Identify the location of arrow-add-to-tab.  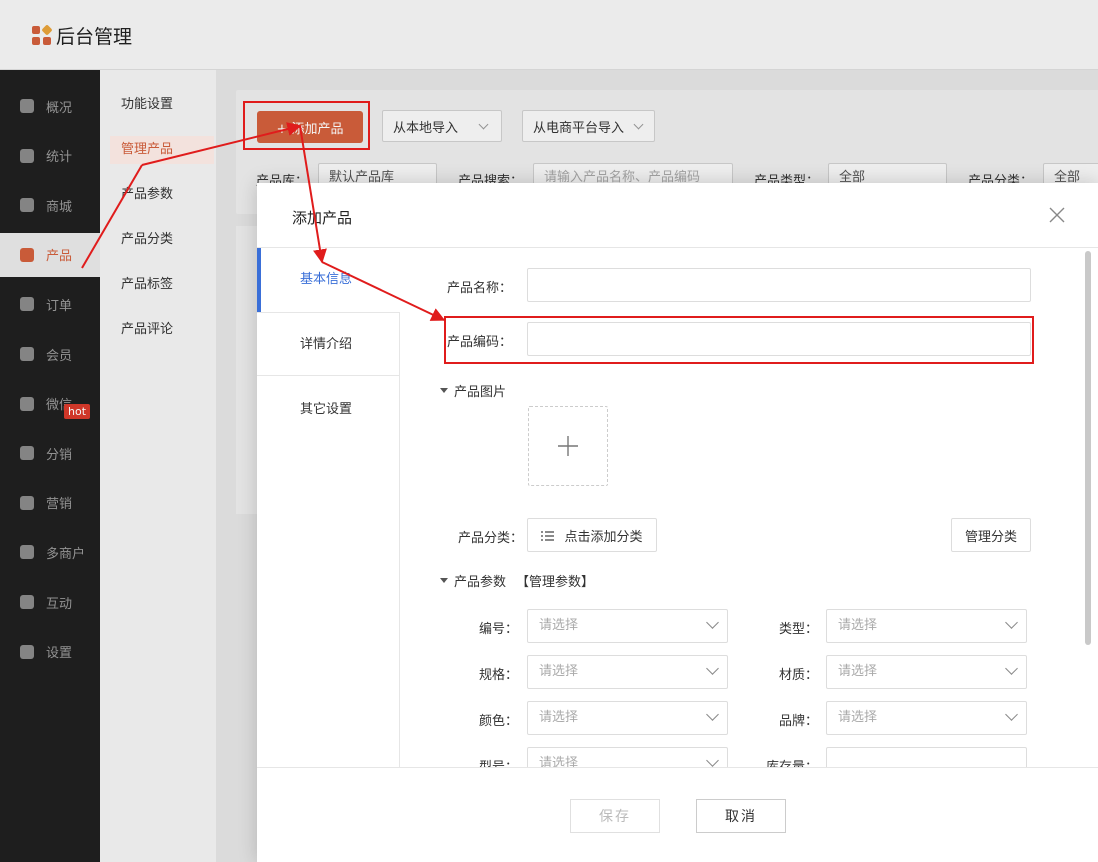
(313, 194).